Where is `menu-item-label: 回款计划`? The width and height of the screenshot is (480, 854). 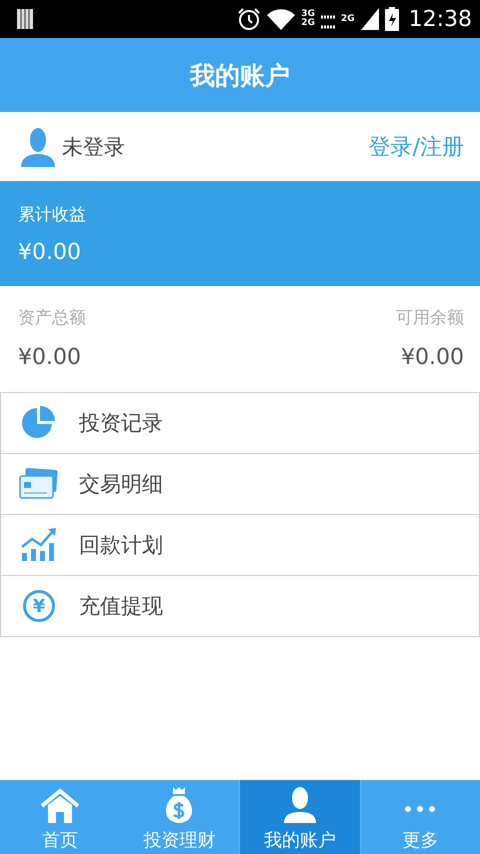 menu-item-label: 回款计划 is located at coordinates (121, 545).